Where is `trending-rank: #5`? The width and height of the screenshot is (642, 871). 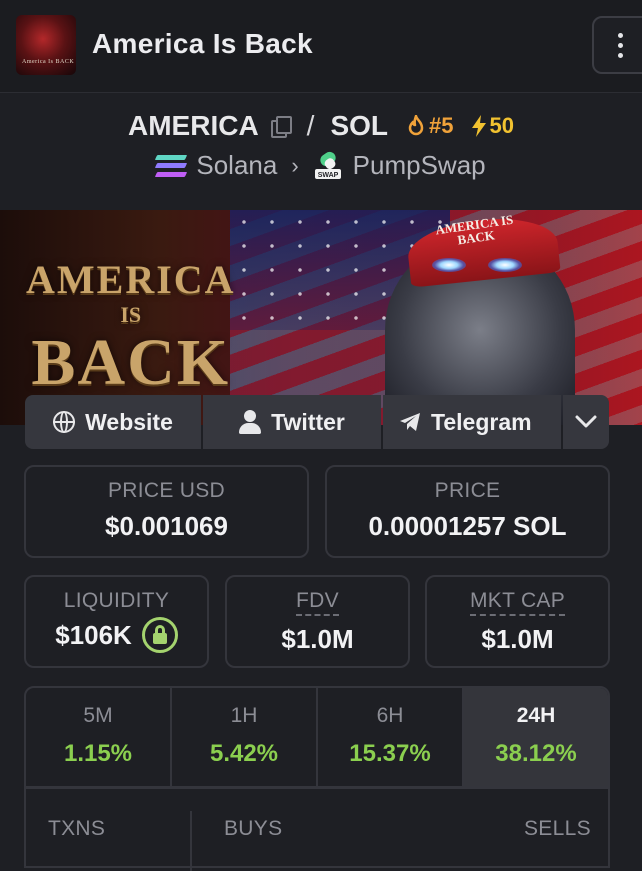 trending-rank: #5 is located at coordinates (430, 126).